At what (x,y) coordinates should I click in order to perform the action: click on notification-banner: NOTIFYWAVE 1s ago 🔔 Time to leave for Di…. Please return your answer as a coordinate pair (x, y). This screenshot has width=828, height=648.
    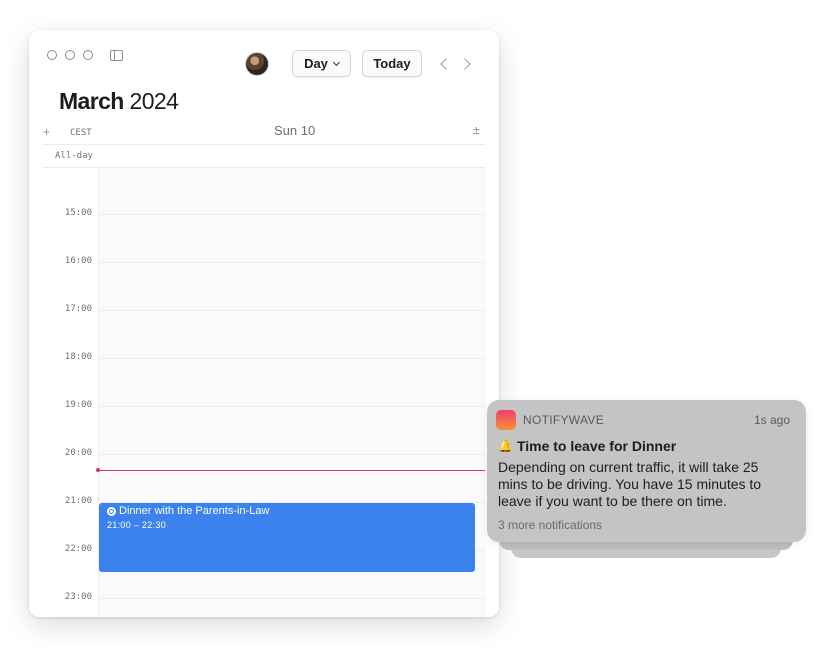
    Looking at the image, I should click on (646, 471).